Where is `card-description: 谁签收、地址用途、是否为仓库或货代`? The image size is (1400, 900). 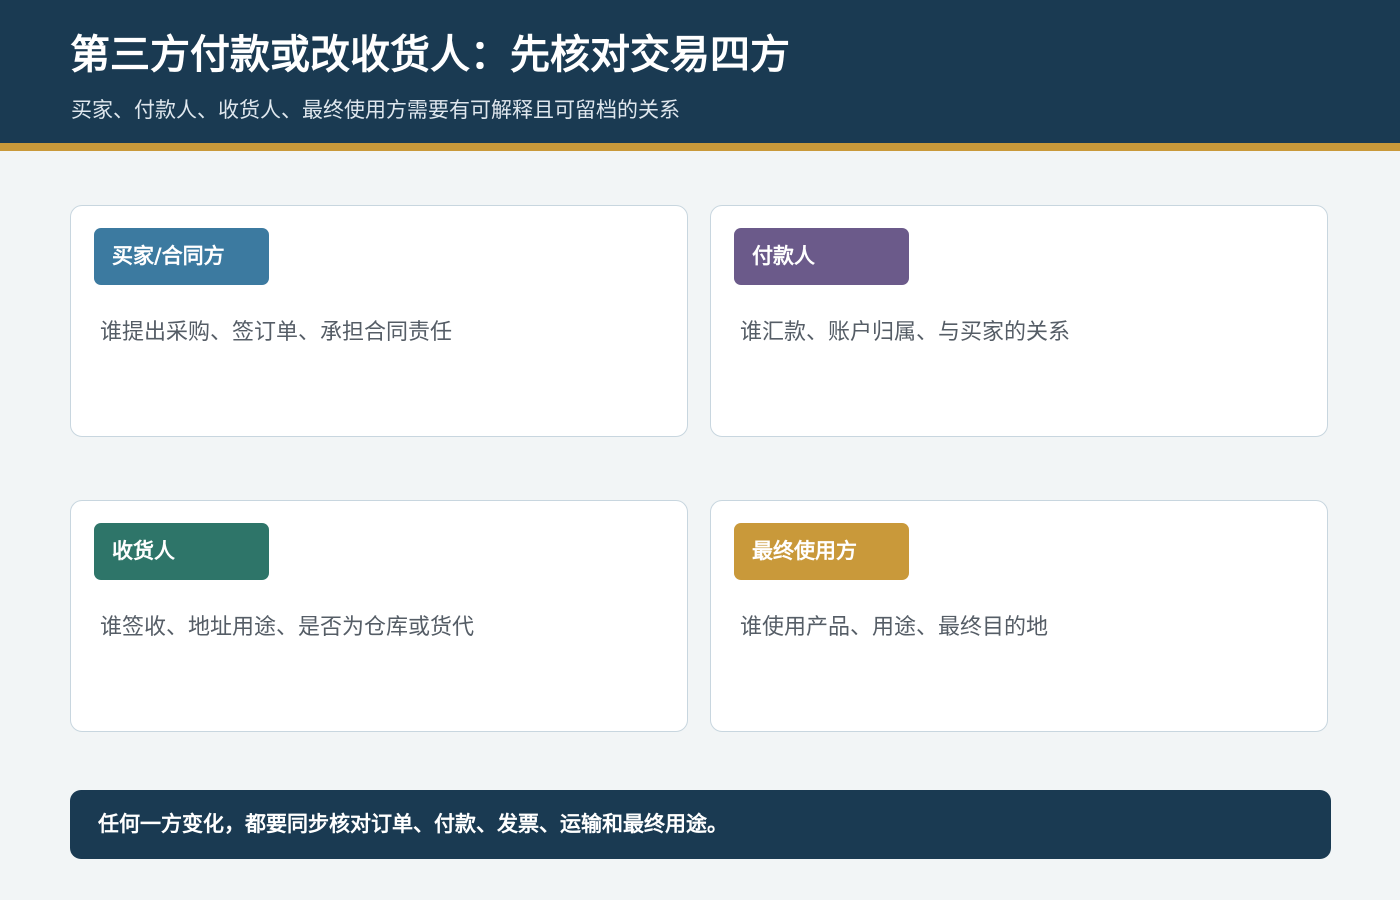
card-description: 谁签收、地址用途、是否为仓库或货代 is located at coordinates (287, 627).